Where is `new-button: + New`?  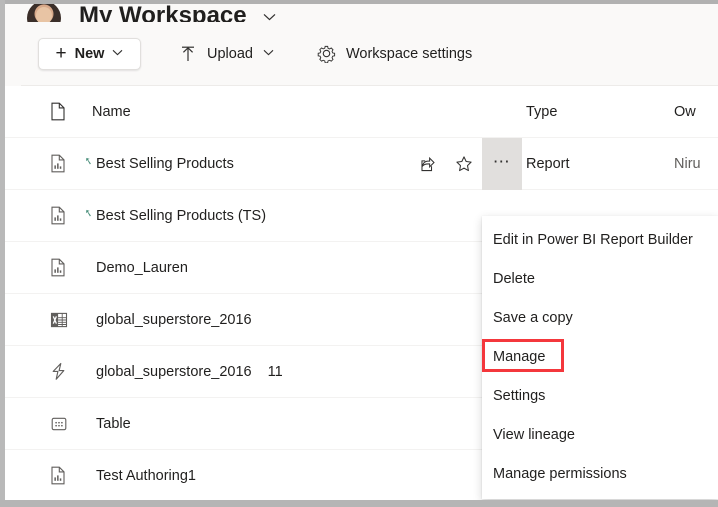 new-button: + New is located at coordinates (89, 53).